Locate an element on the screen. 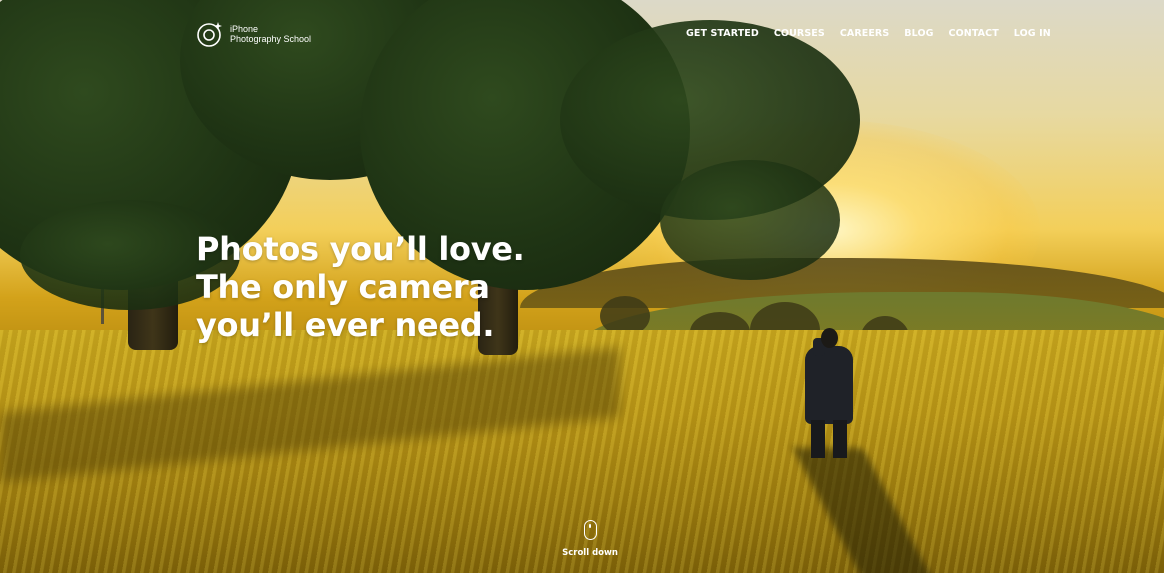  brand-logo: iPhone Photography School is located at coordinates (253, 34).